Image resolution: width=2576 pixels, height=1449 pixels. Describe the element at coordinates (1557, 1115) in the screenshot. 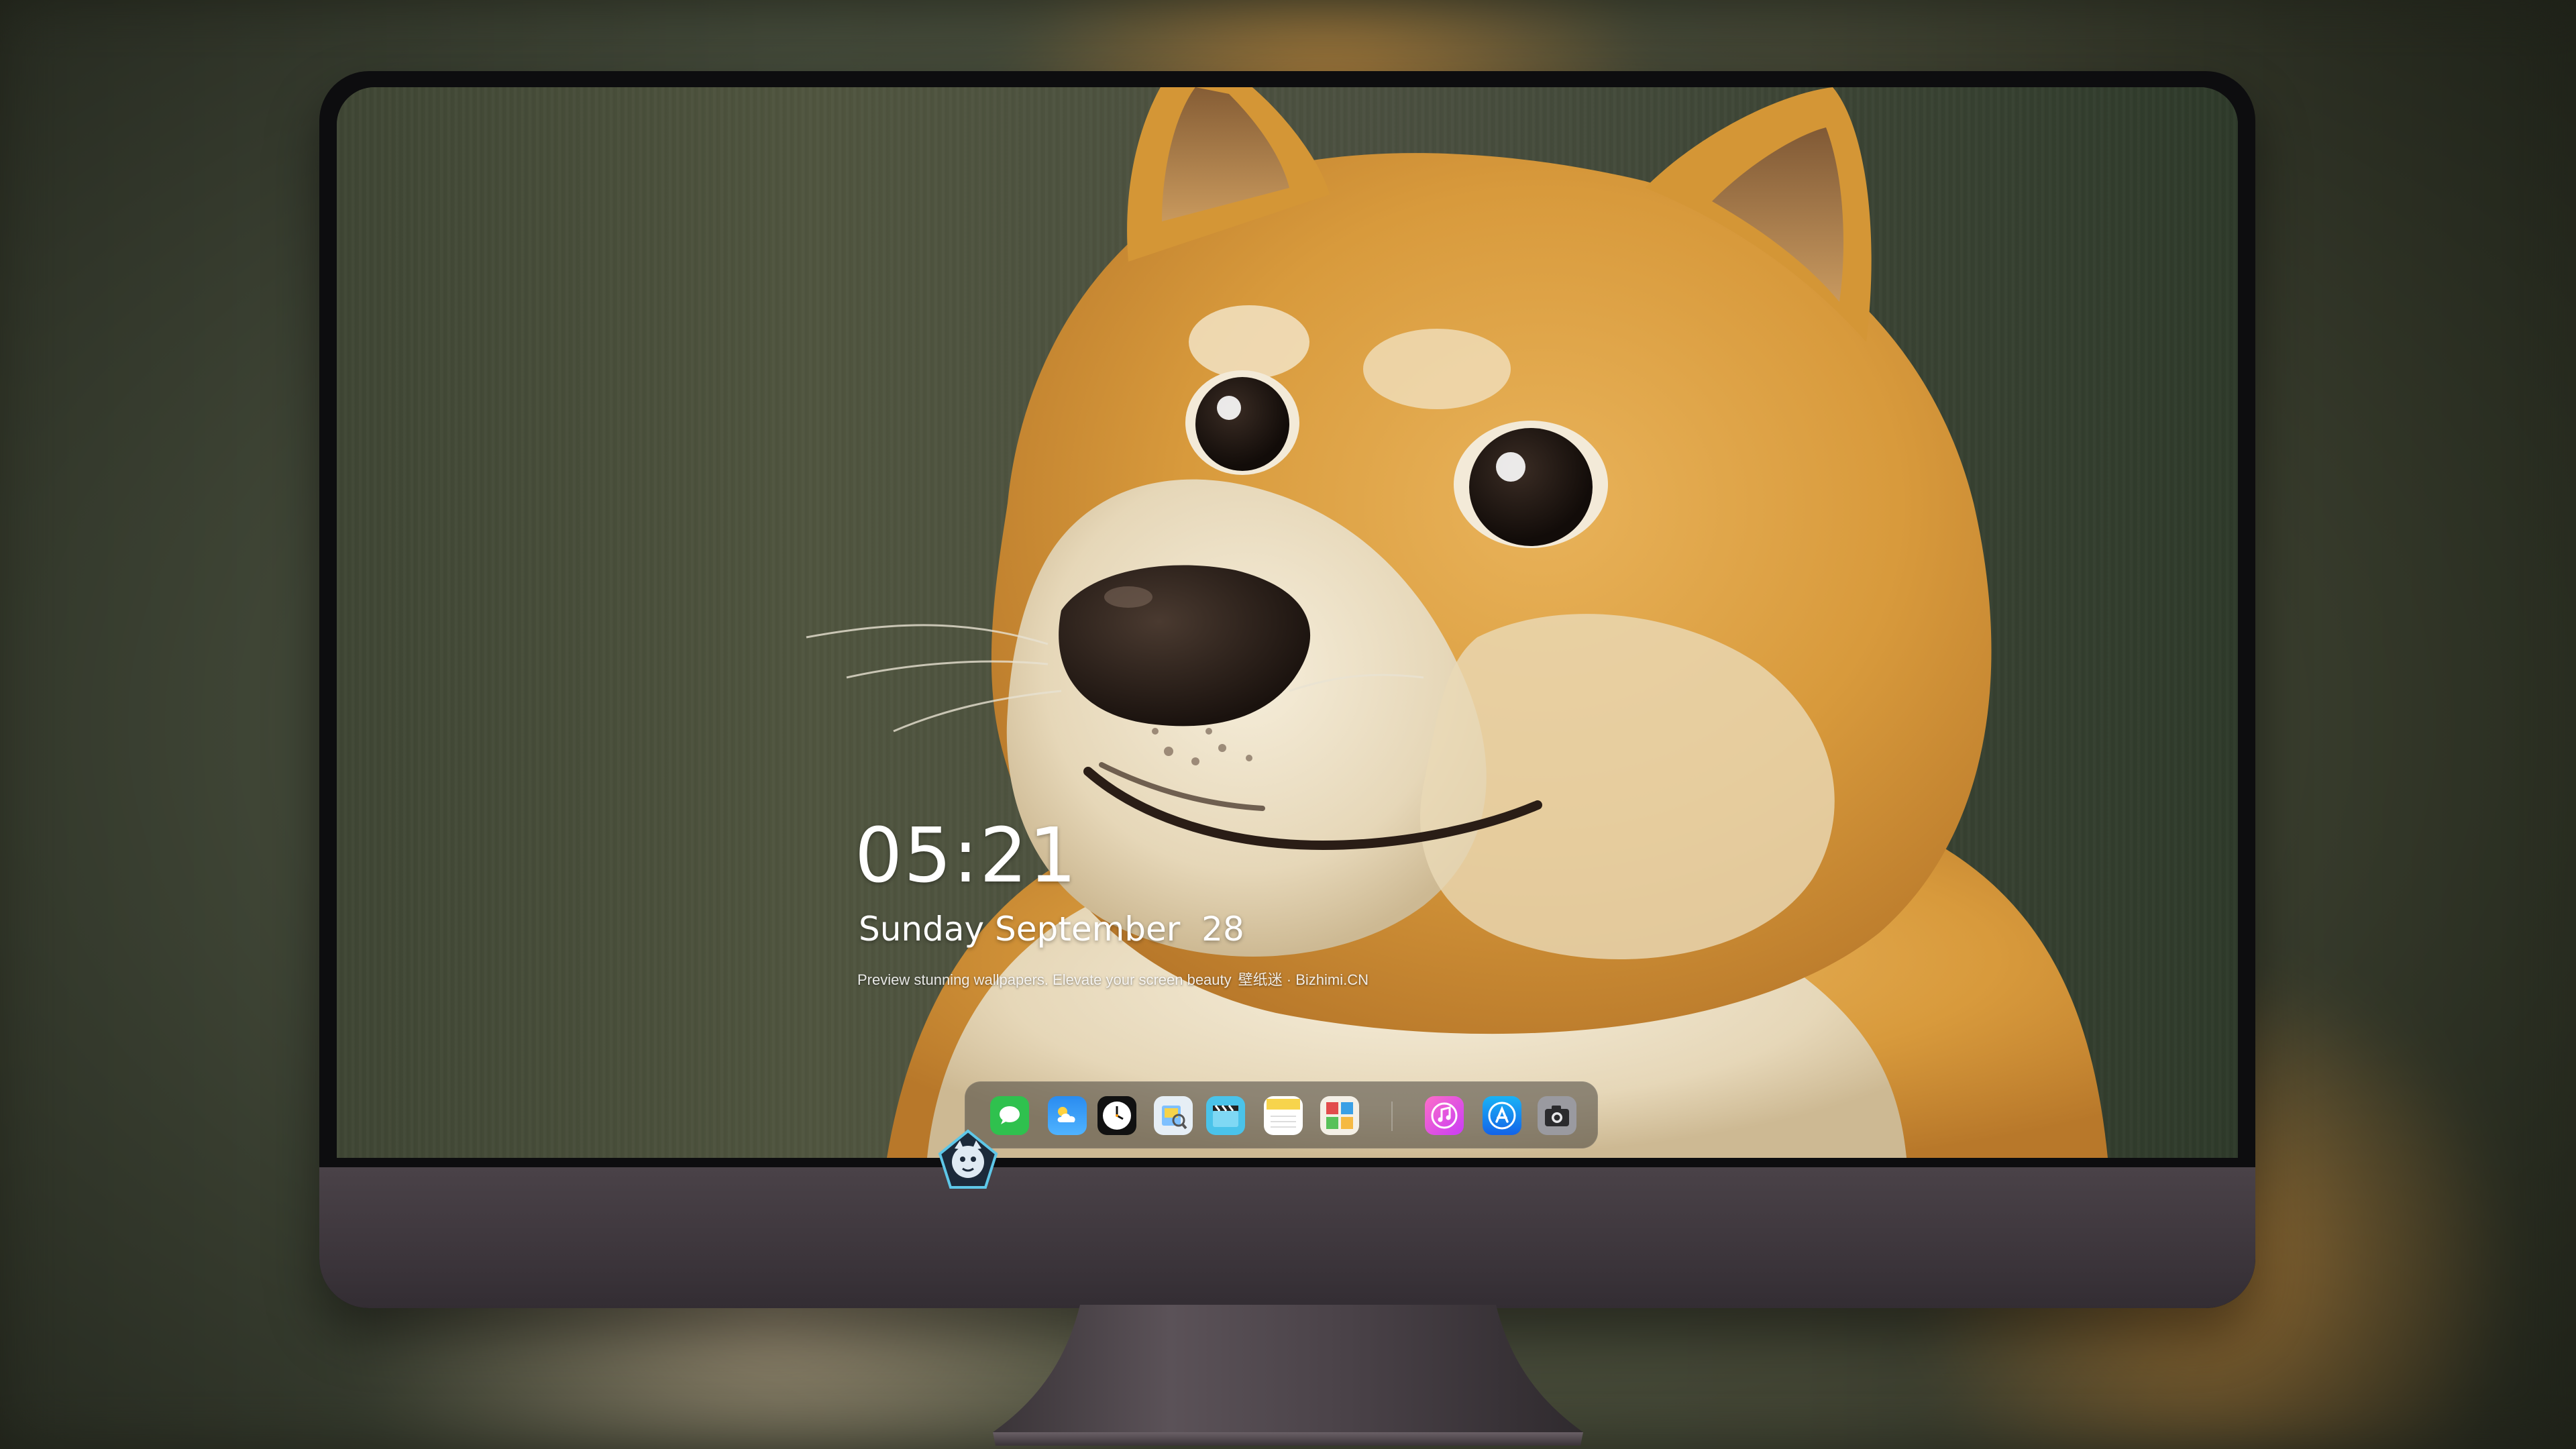

I see `screenshot-icon` at that location.